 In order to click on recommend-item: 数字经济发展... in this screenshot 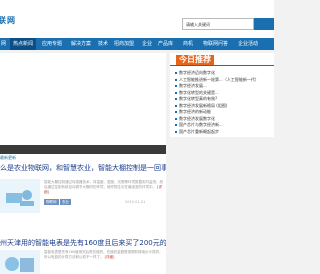, I will do `click(191, 86)`.